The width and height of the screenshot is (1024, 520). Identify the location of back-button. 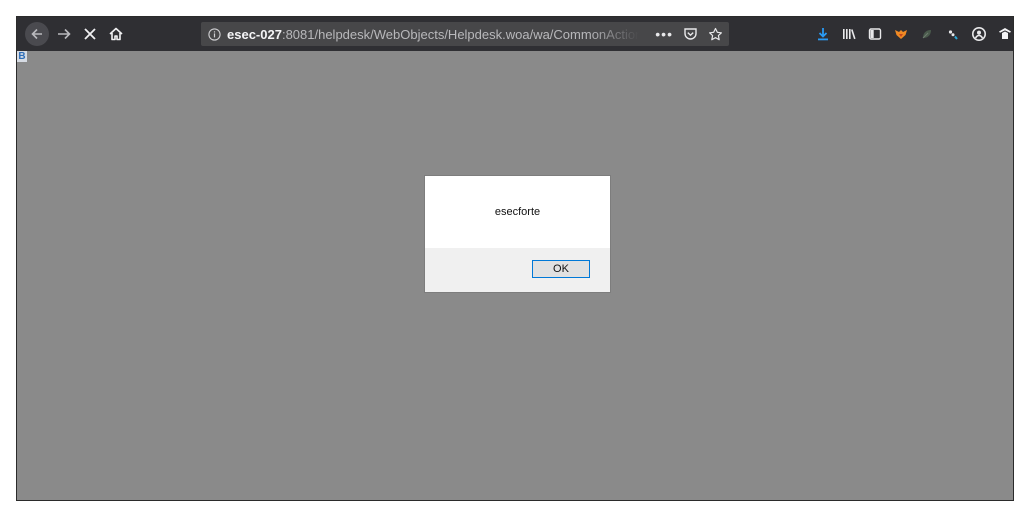
(37, 34).